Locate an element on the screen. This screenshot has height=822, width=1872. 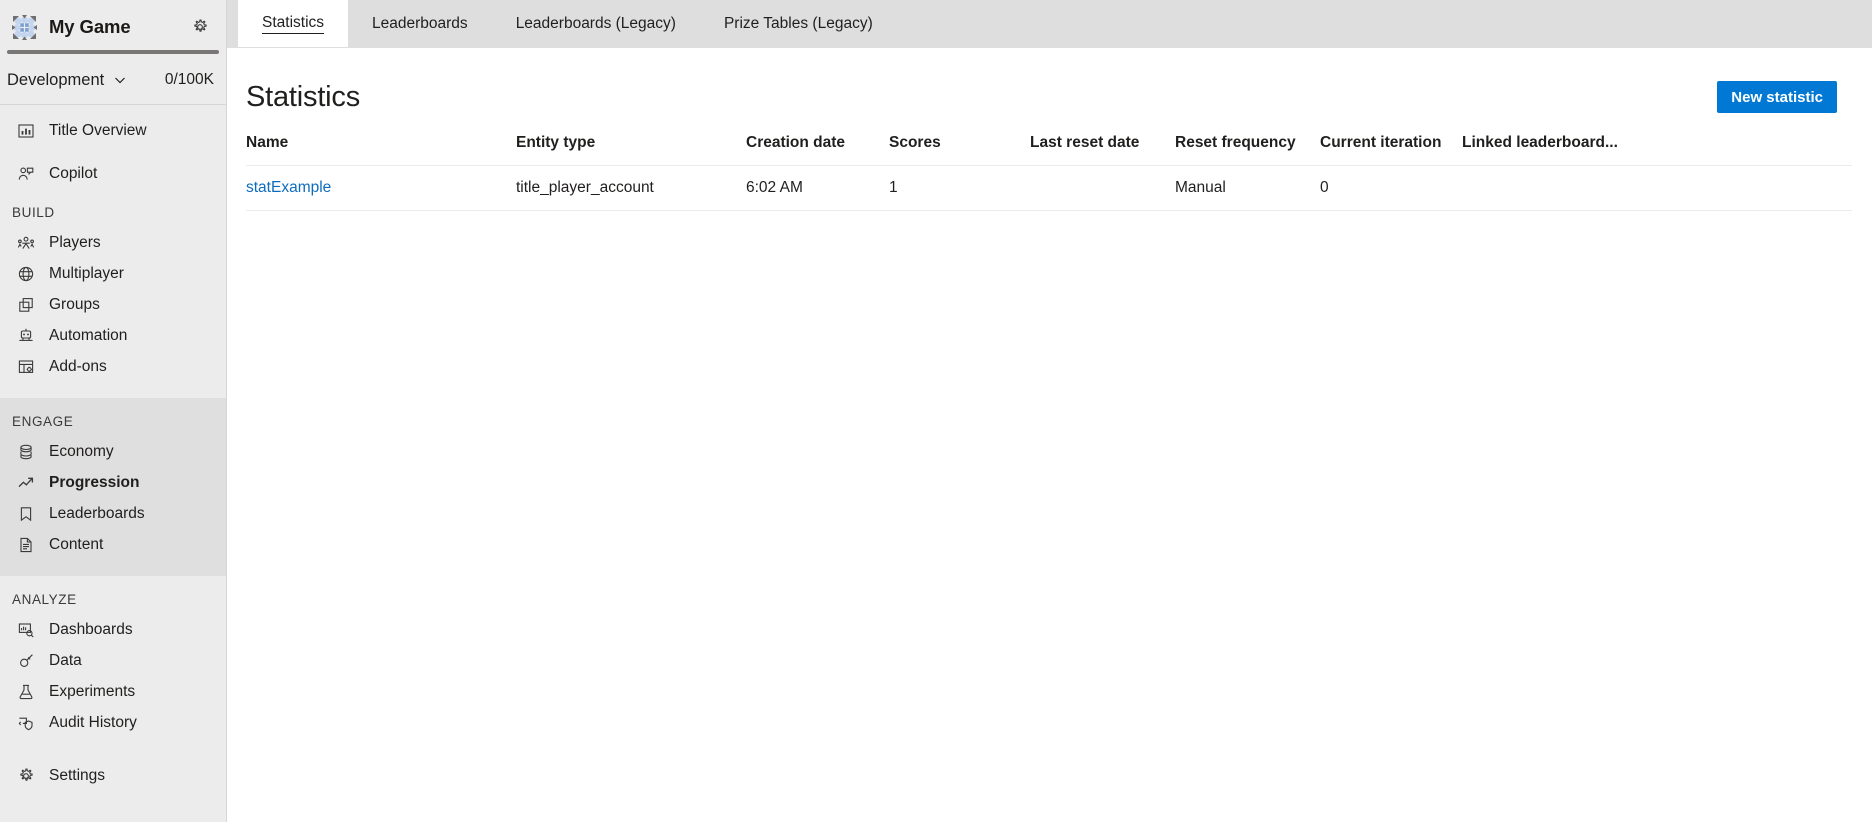
sidebar-item-label: Players is located at coordinates (75, 242).